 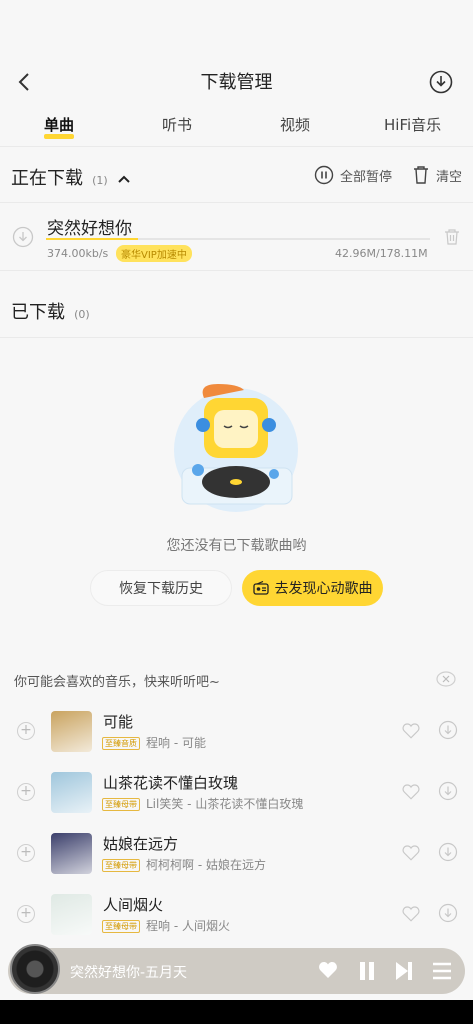 I want to click on song-title: 山茶花读不懂白玫瑰, so click(x=171, y=783).